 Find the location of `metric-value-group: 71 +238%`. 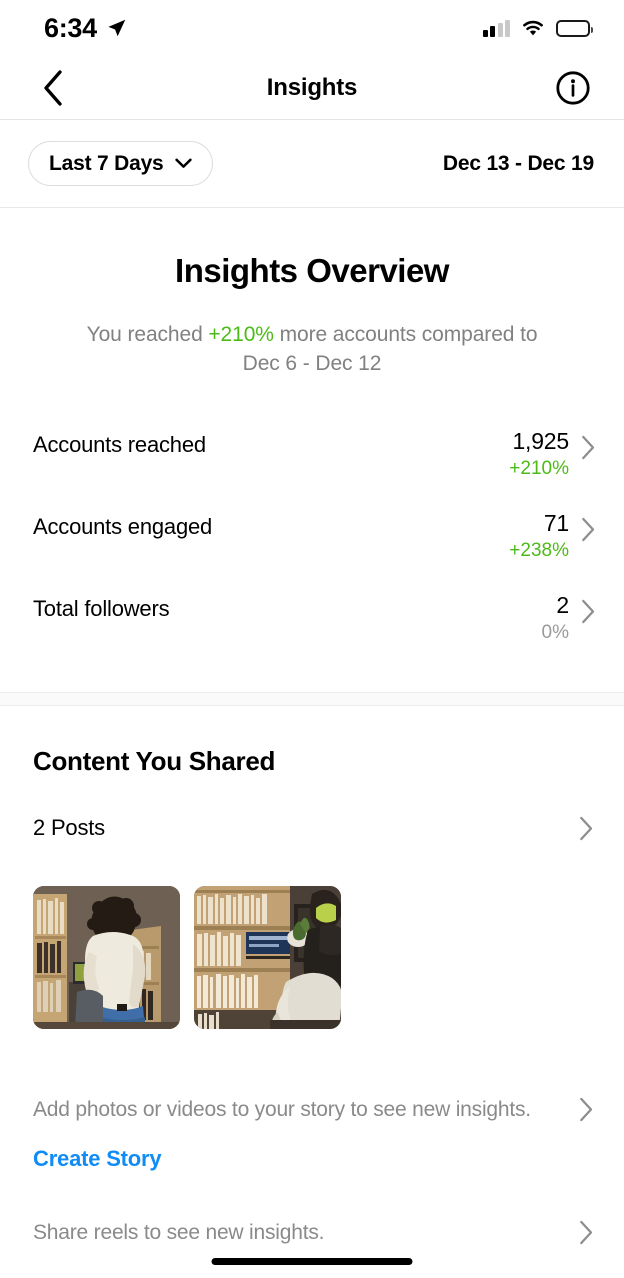

metric-value-group: 71 +238% is located at coordinates (552, 537).